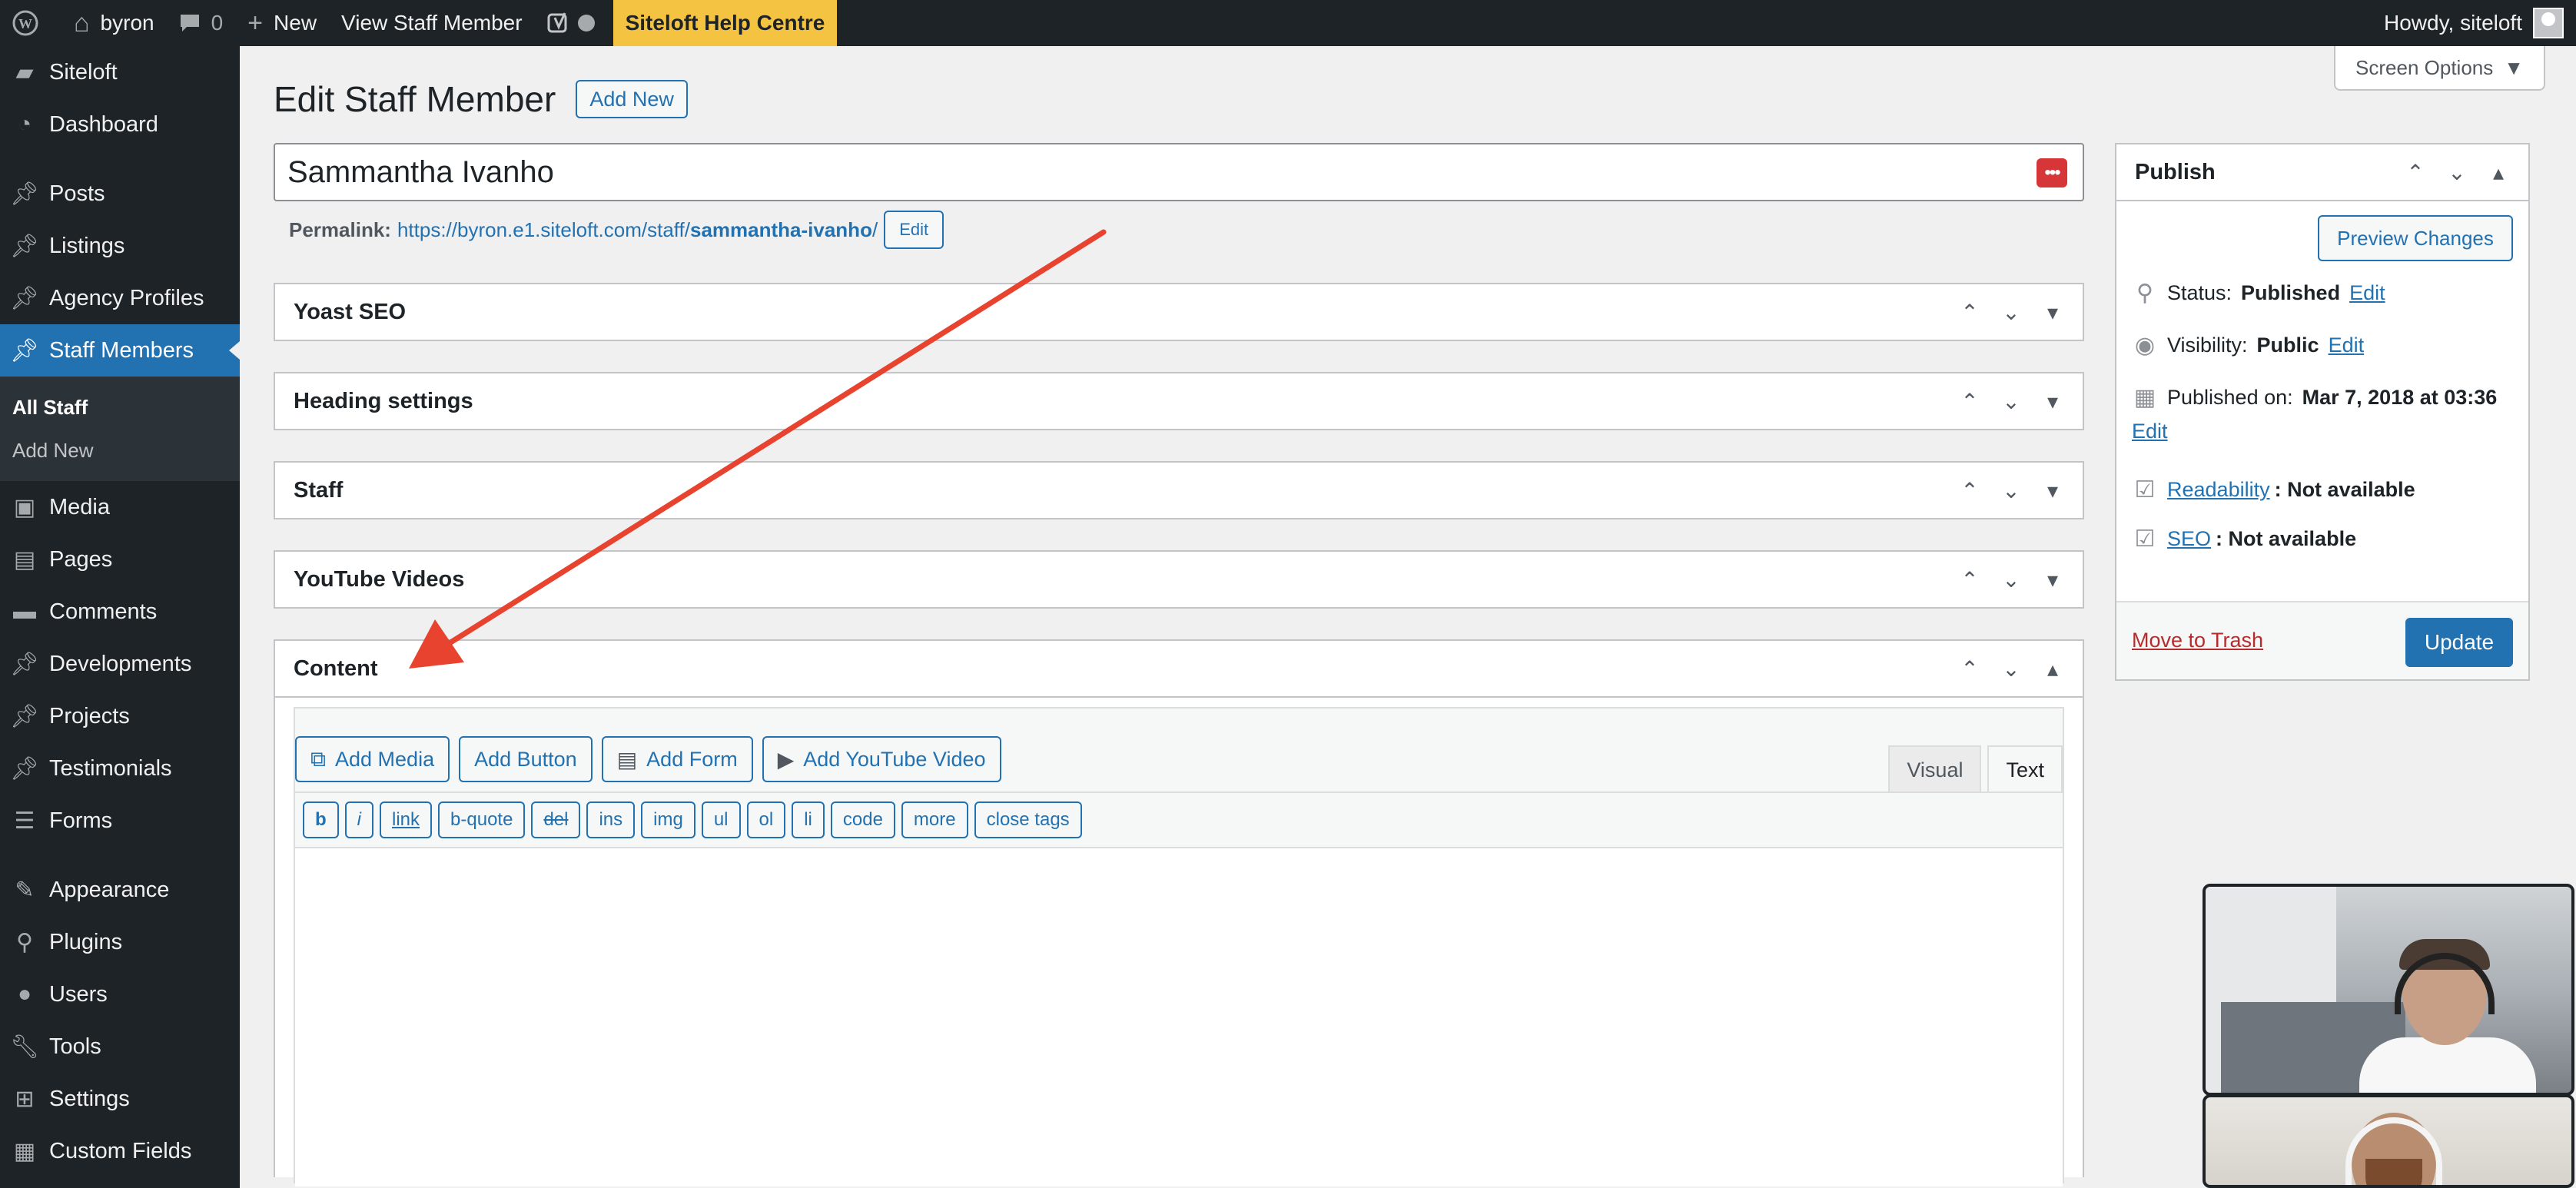 The width and height of the screenshot is (2576, 1188). What do you see at coordinates (1935, 769) in the screenshot?
I see `tab-visual: Visual` at bounding box center [1935, 769].